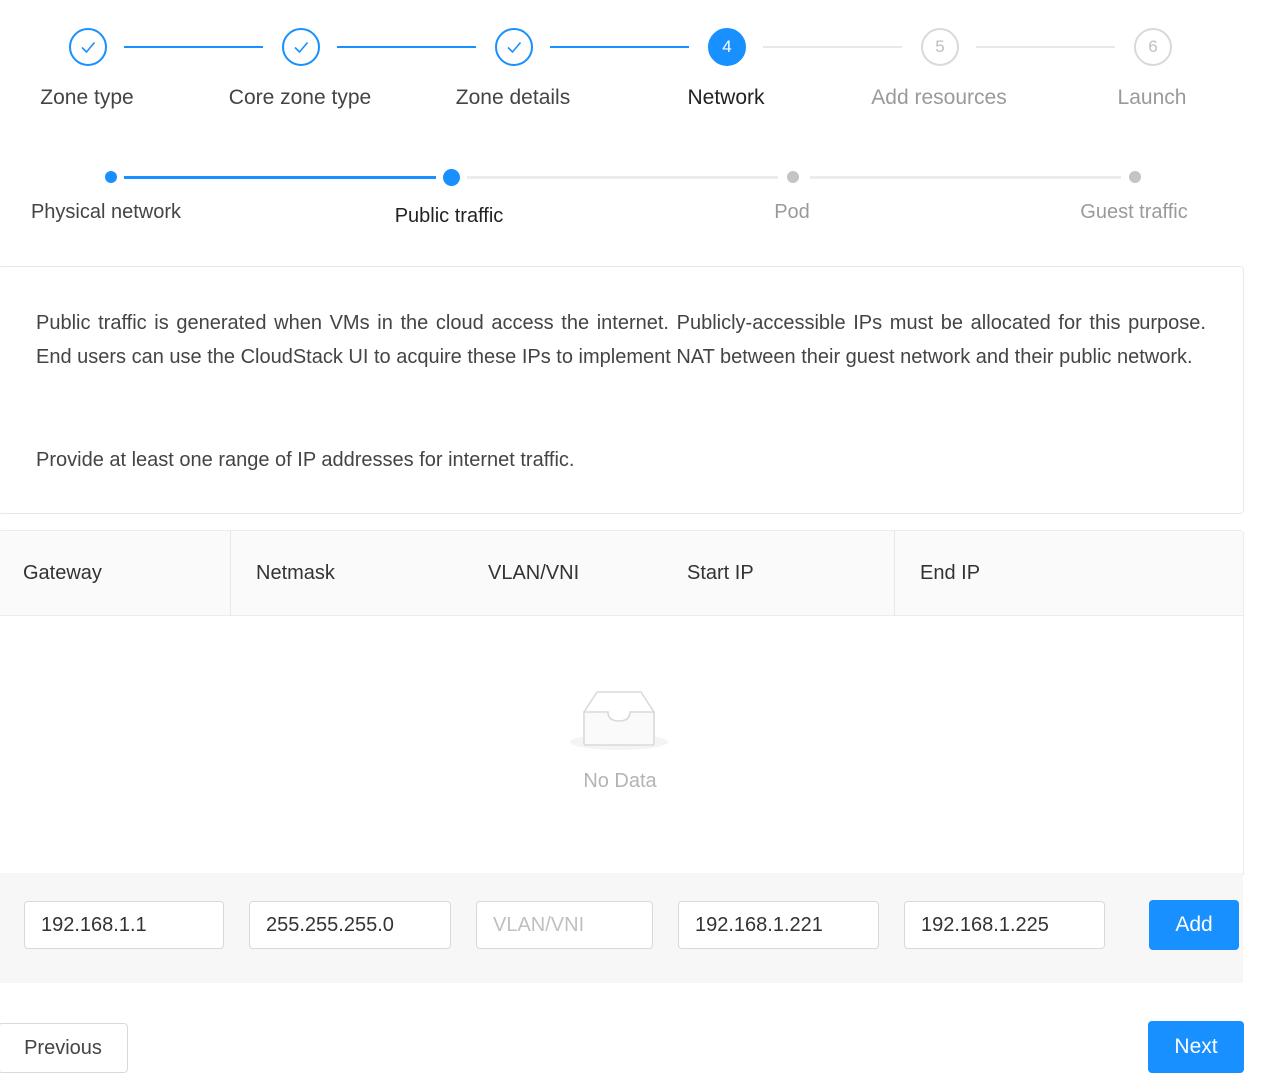 This screenshot has height=1083, width=1266. What do you see at coordinates (1153, 47) in the screenshot?
I see `step-launch-icon: 6` at bounding box center [1153, 47].